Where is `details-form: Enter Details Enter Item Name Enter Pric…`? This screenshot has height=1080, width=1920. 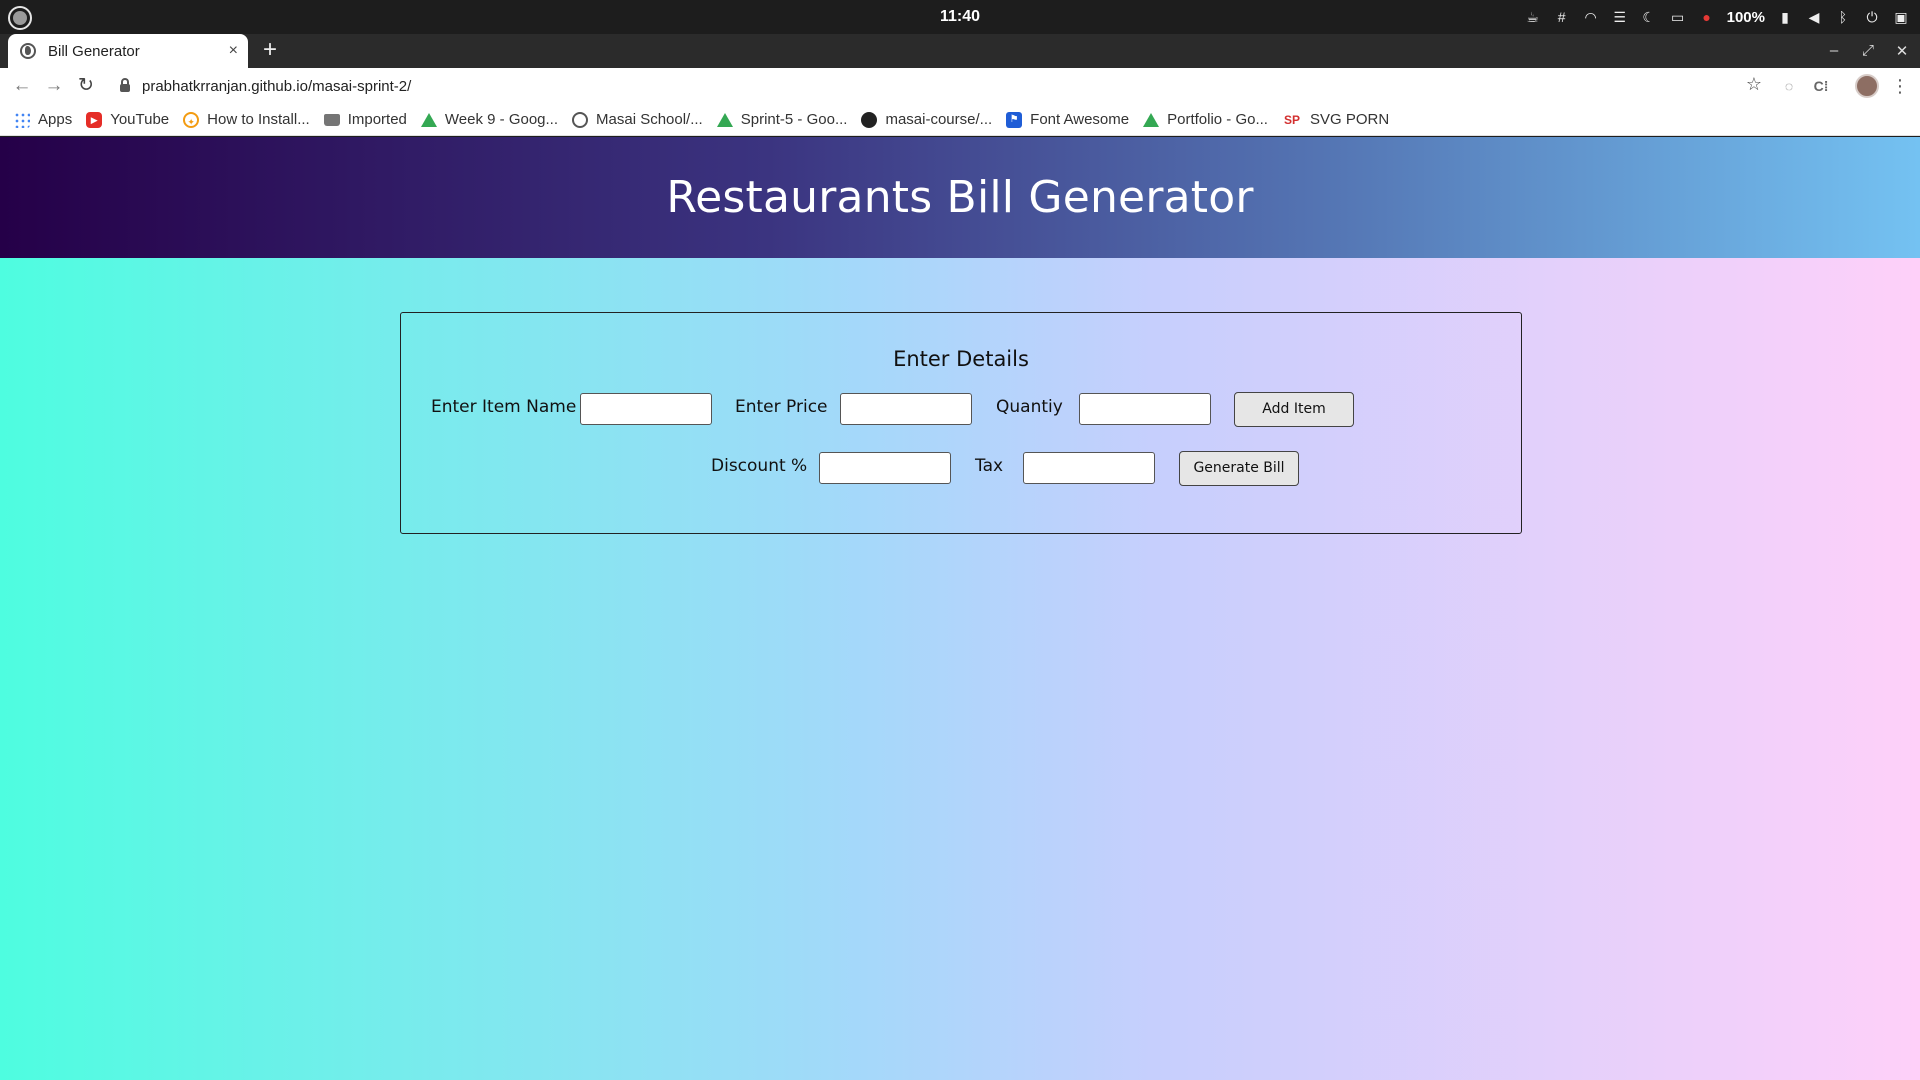 details-form: Enter Details Enter Item Name Enter Pric… is located at coordinates (961, 423).